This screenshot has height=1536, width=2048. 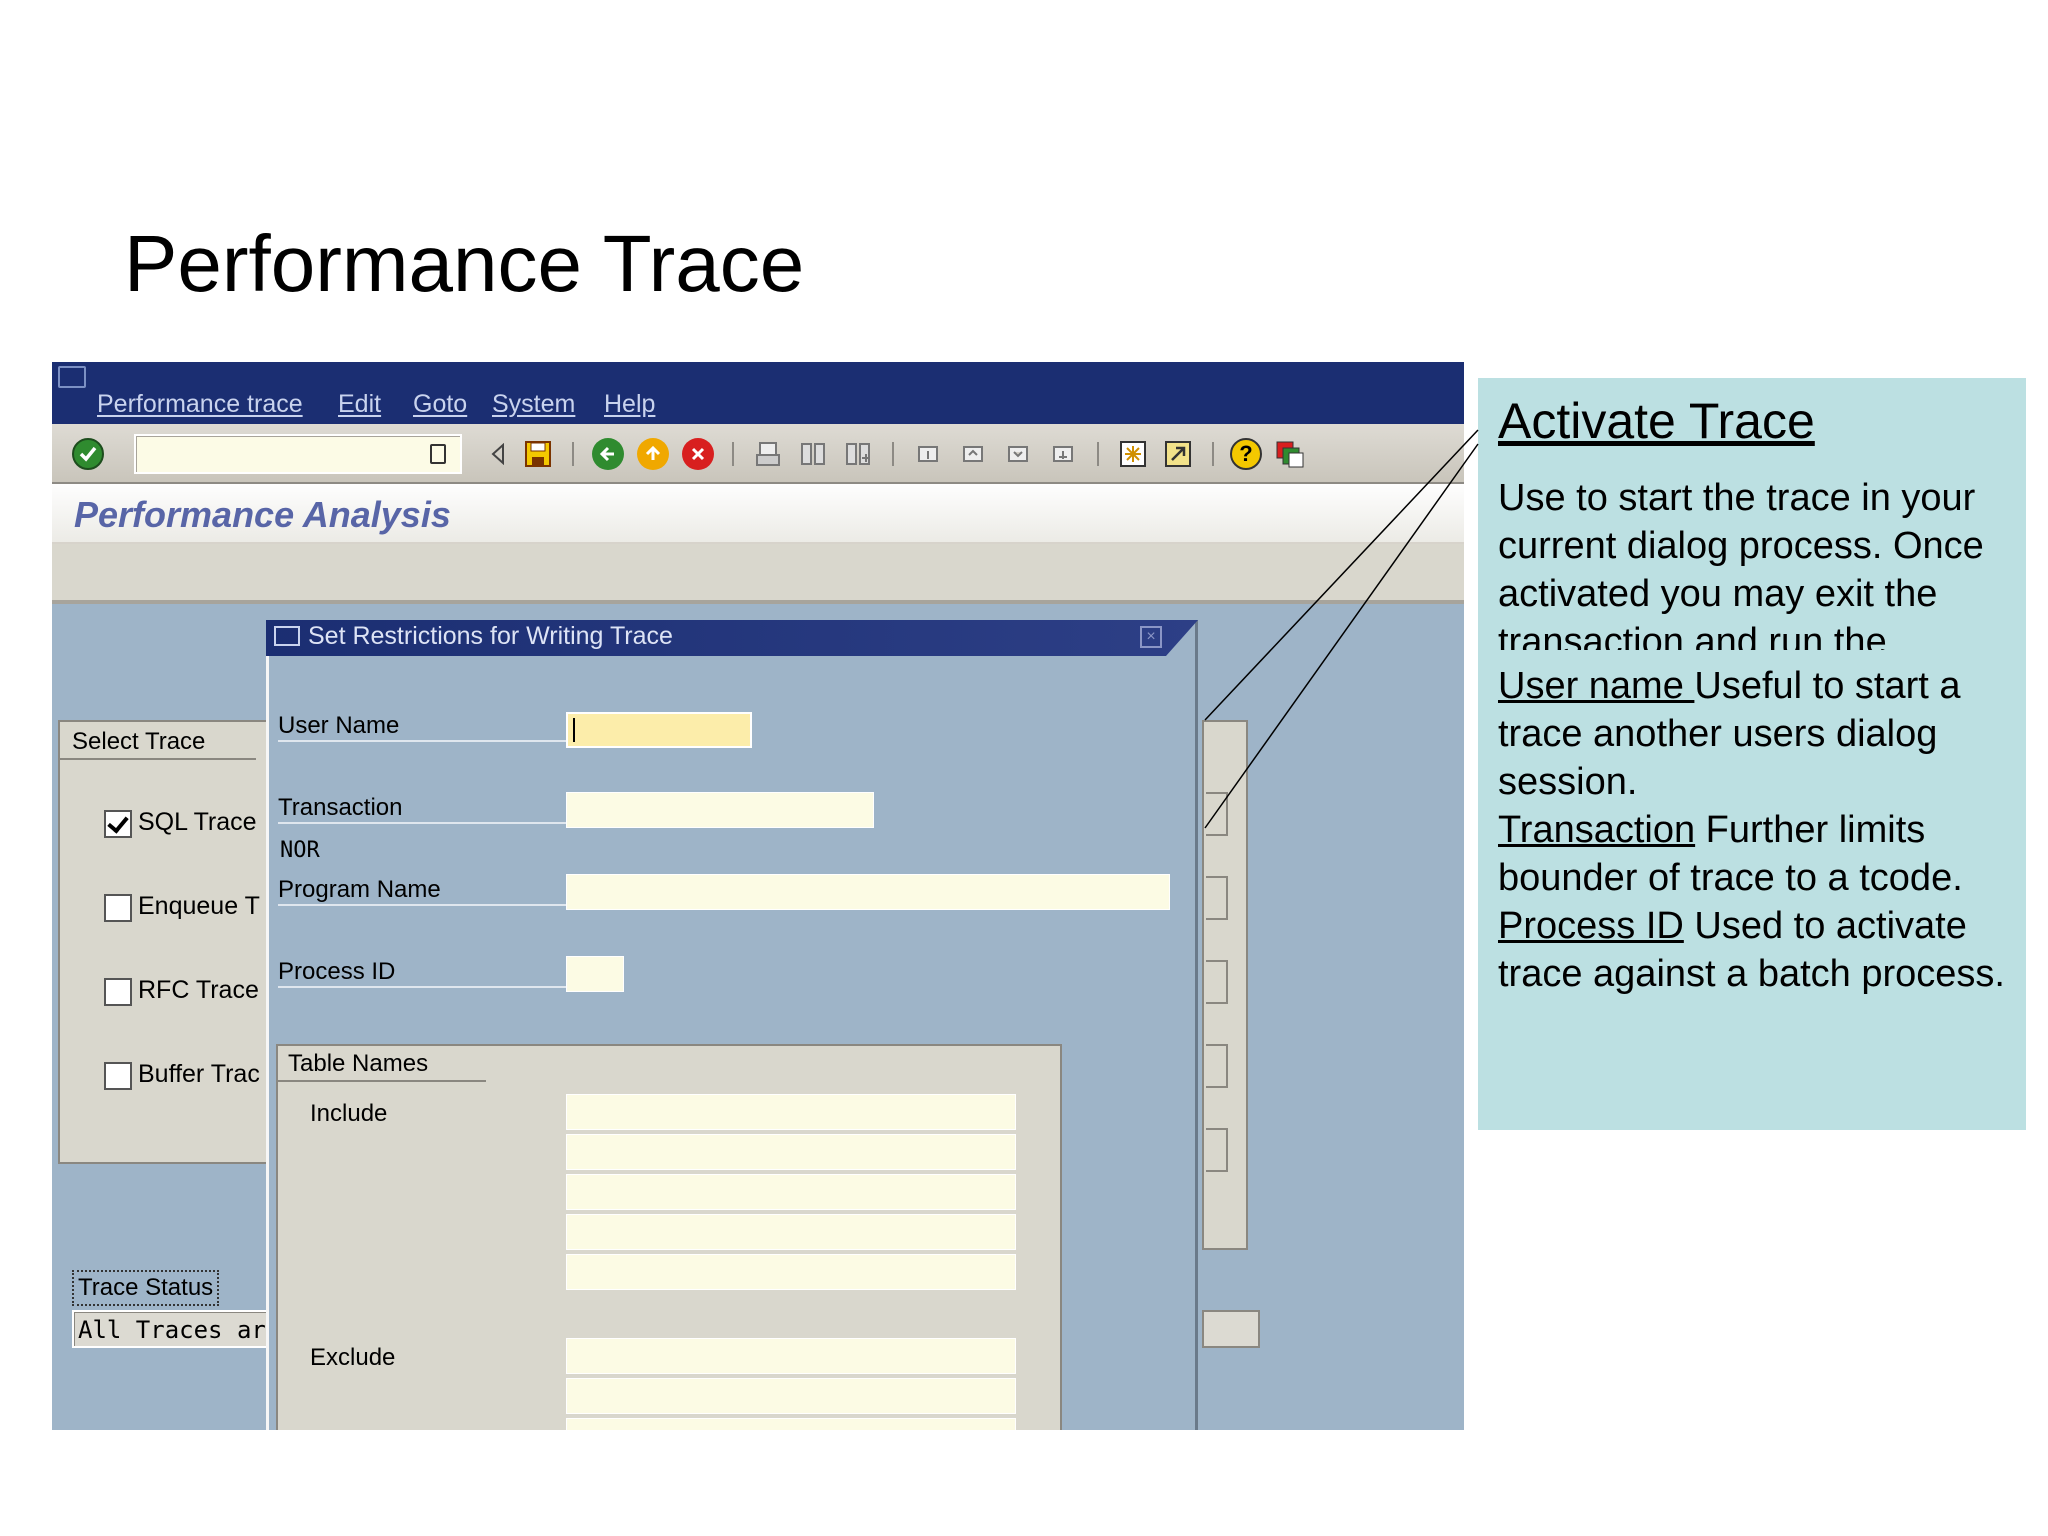 What do you see at coordinates (1596, 686) in the screenshot?
I see `user-name-term: User name` at bounding box center [1596, 686].